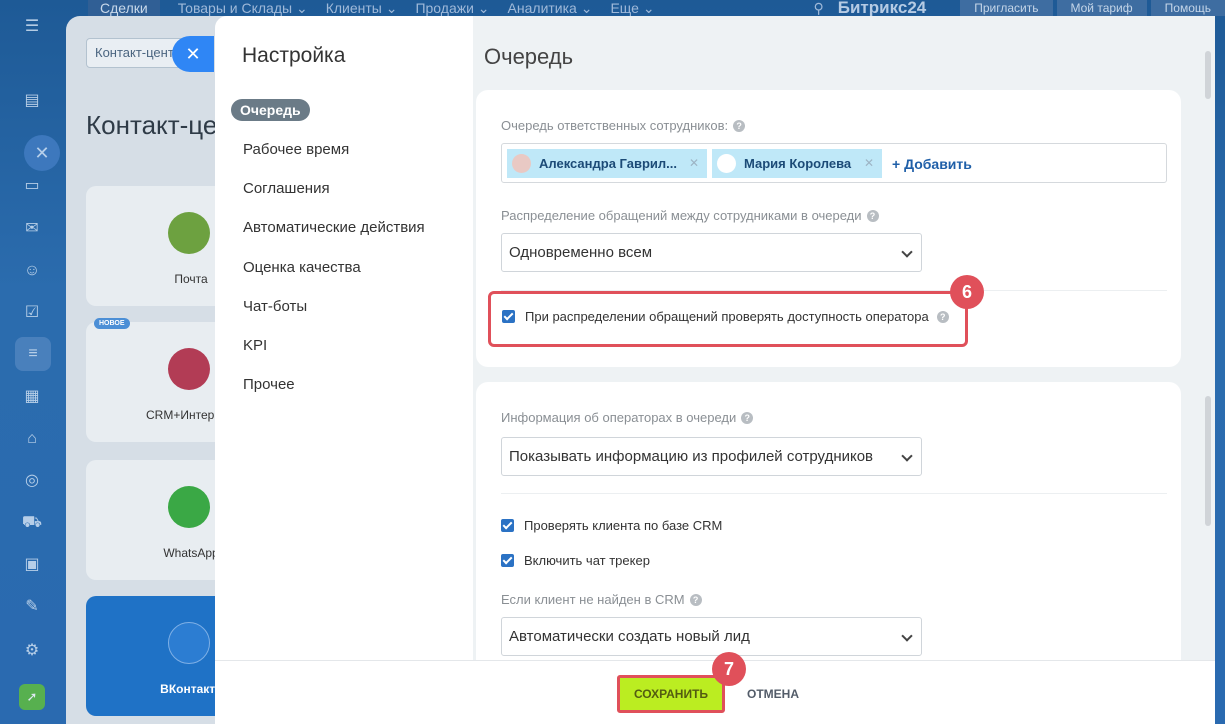 Image resolution: width=1225 pixels, height=724 pixels. I want to click on nav-goods: Товары и Склады ⌄, so click(243, 8).